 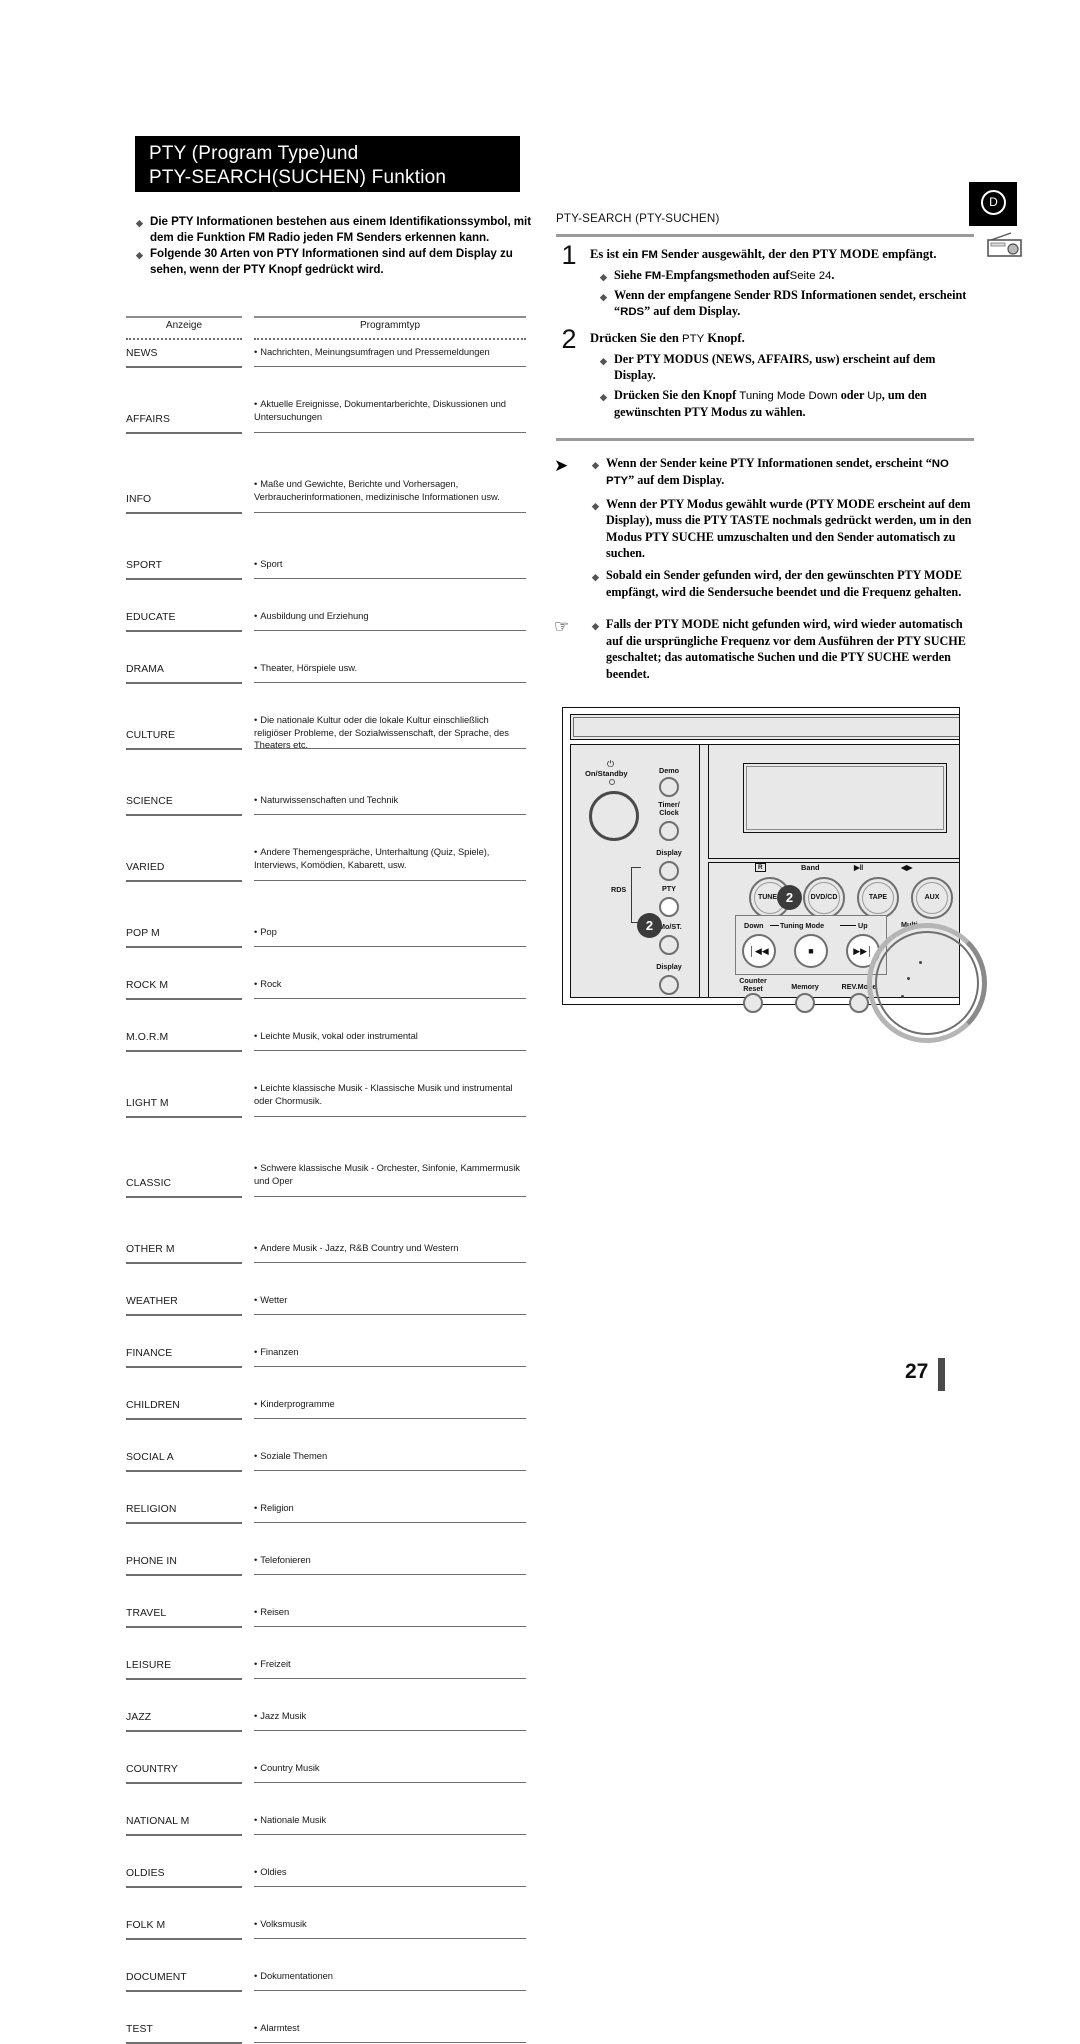 What do you see at coordinates (859, 1003) in the screenshot?
I see `rev-mode-button` at bounding box center [859, 1003].